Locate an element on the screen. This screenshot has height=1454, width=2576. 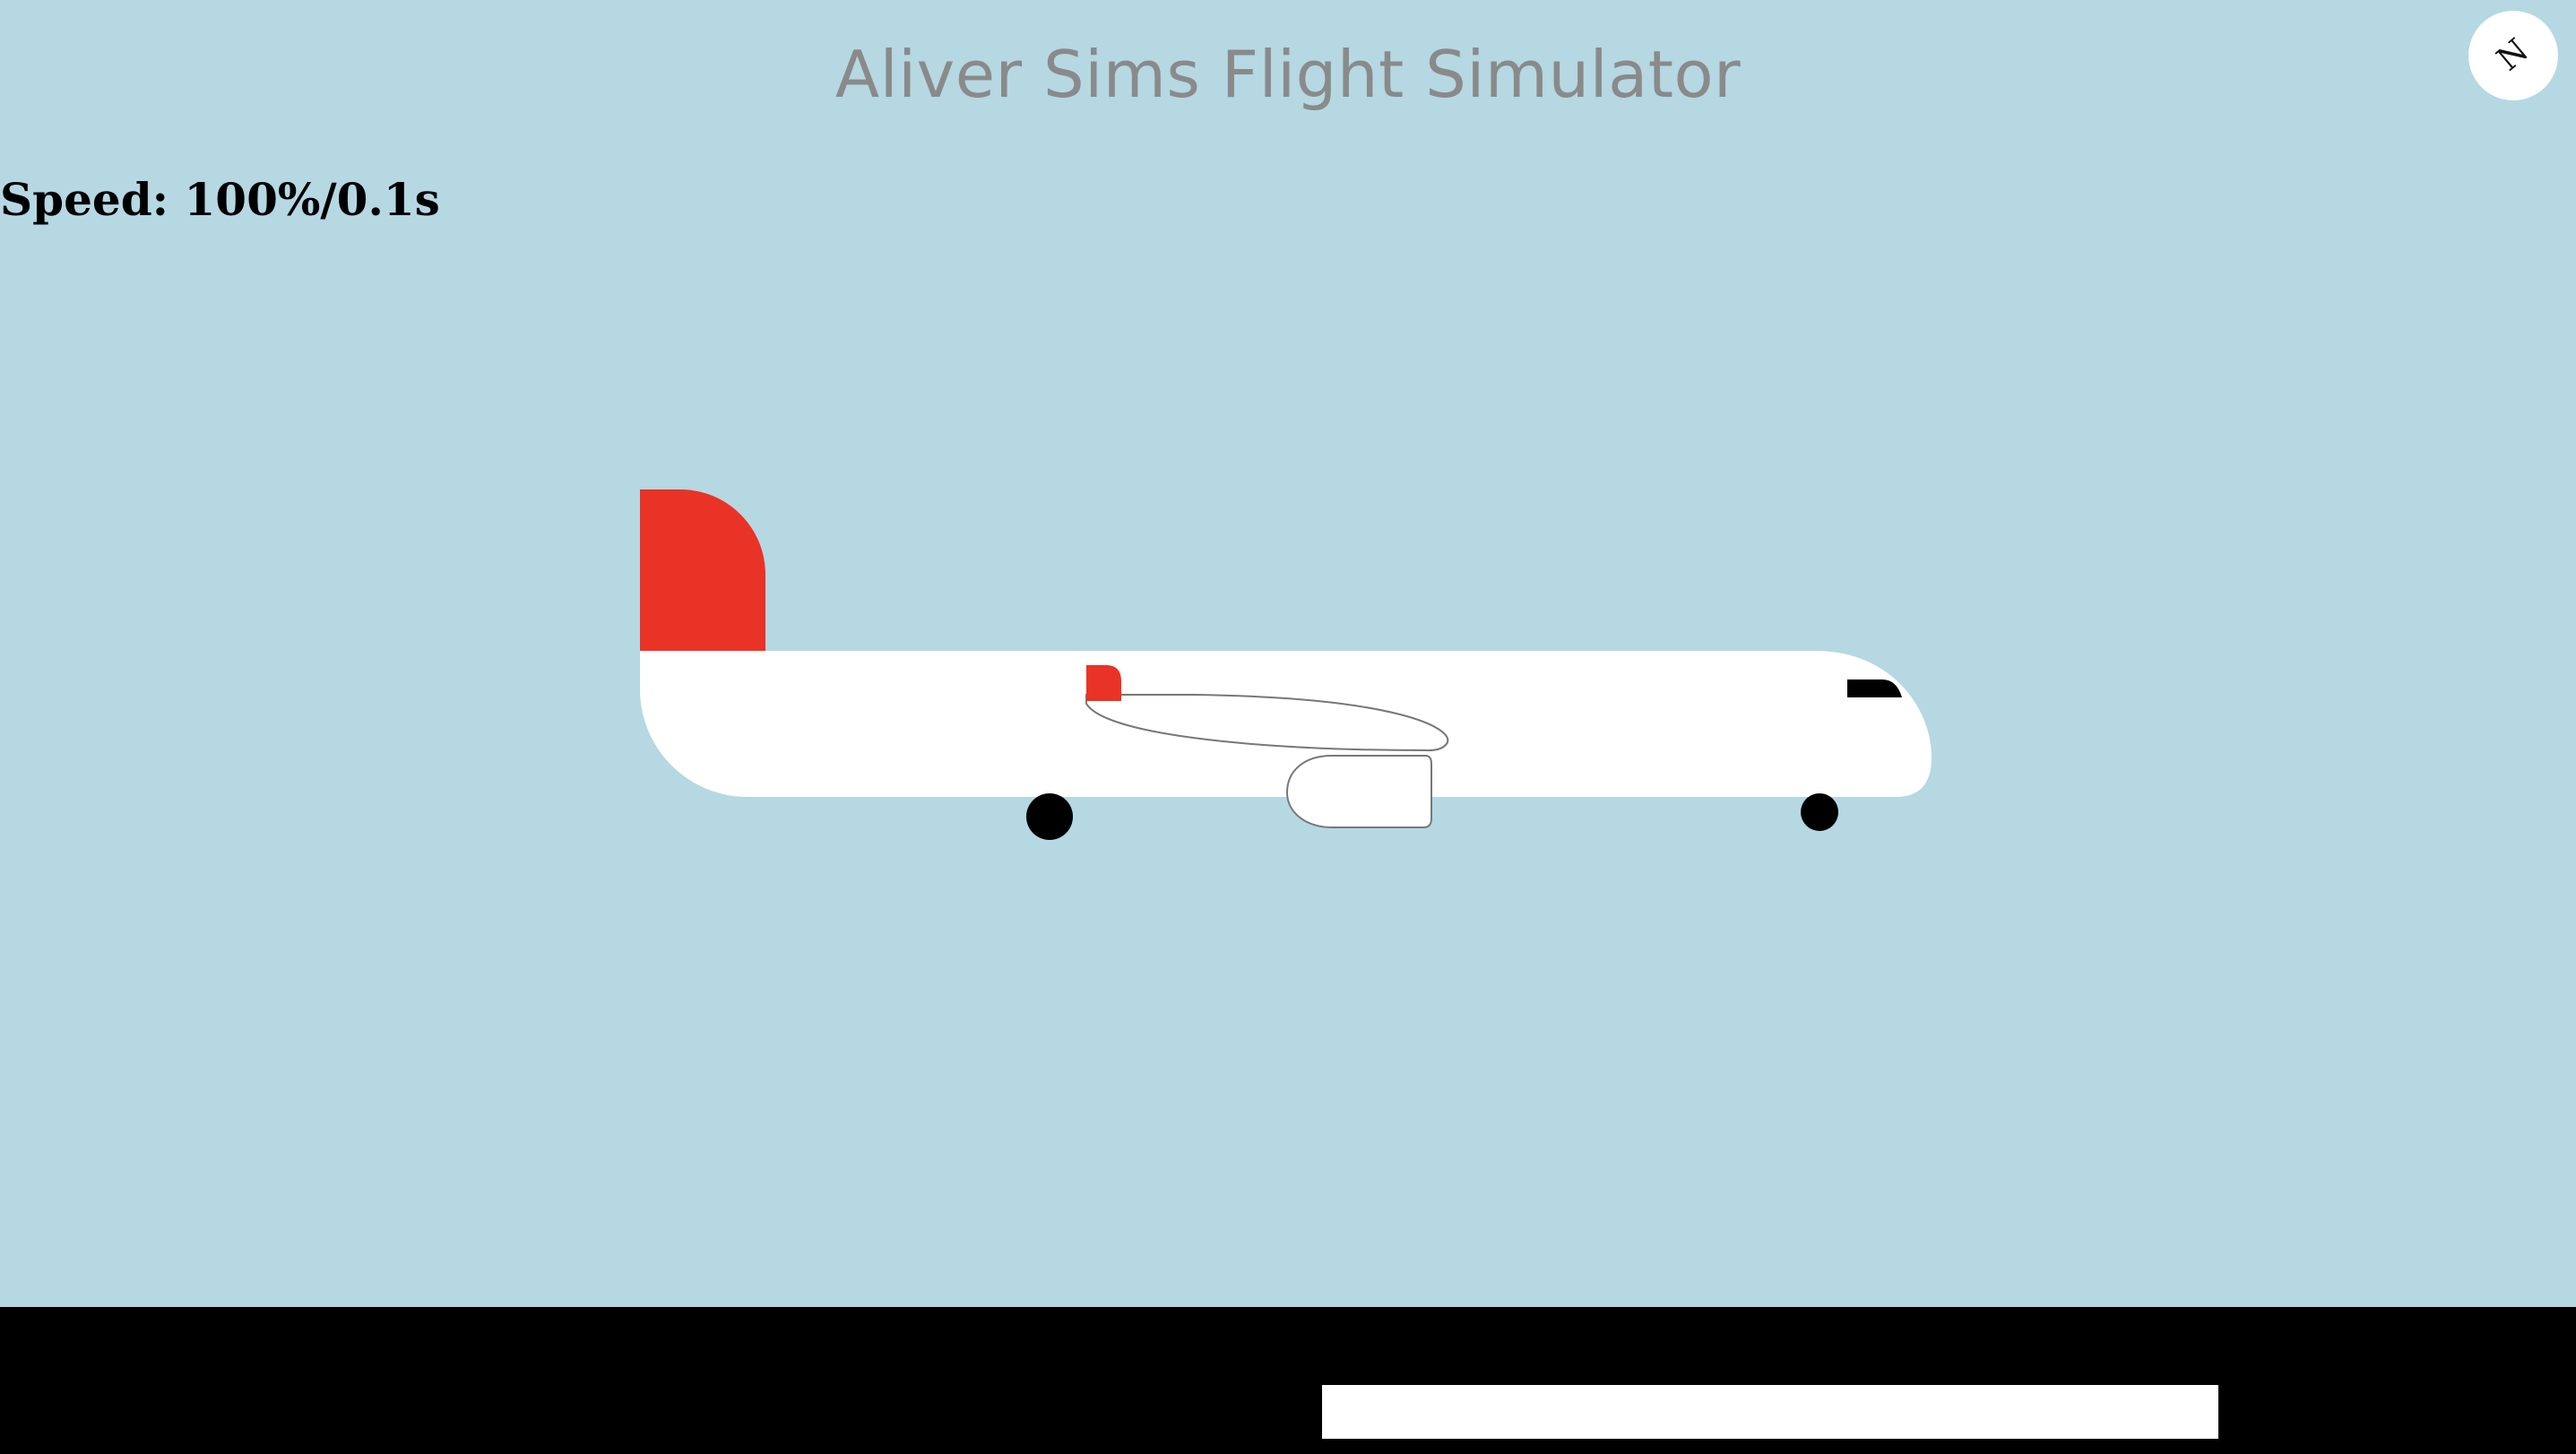
tail-fin is located at coordinates (702, 579).